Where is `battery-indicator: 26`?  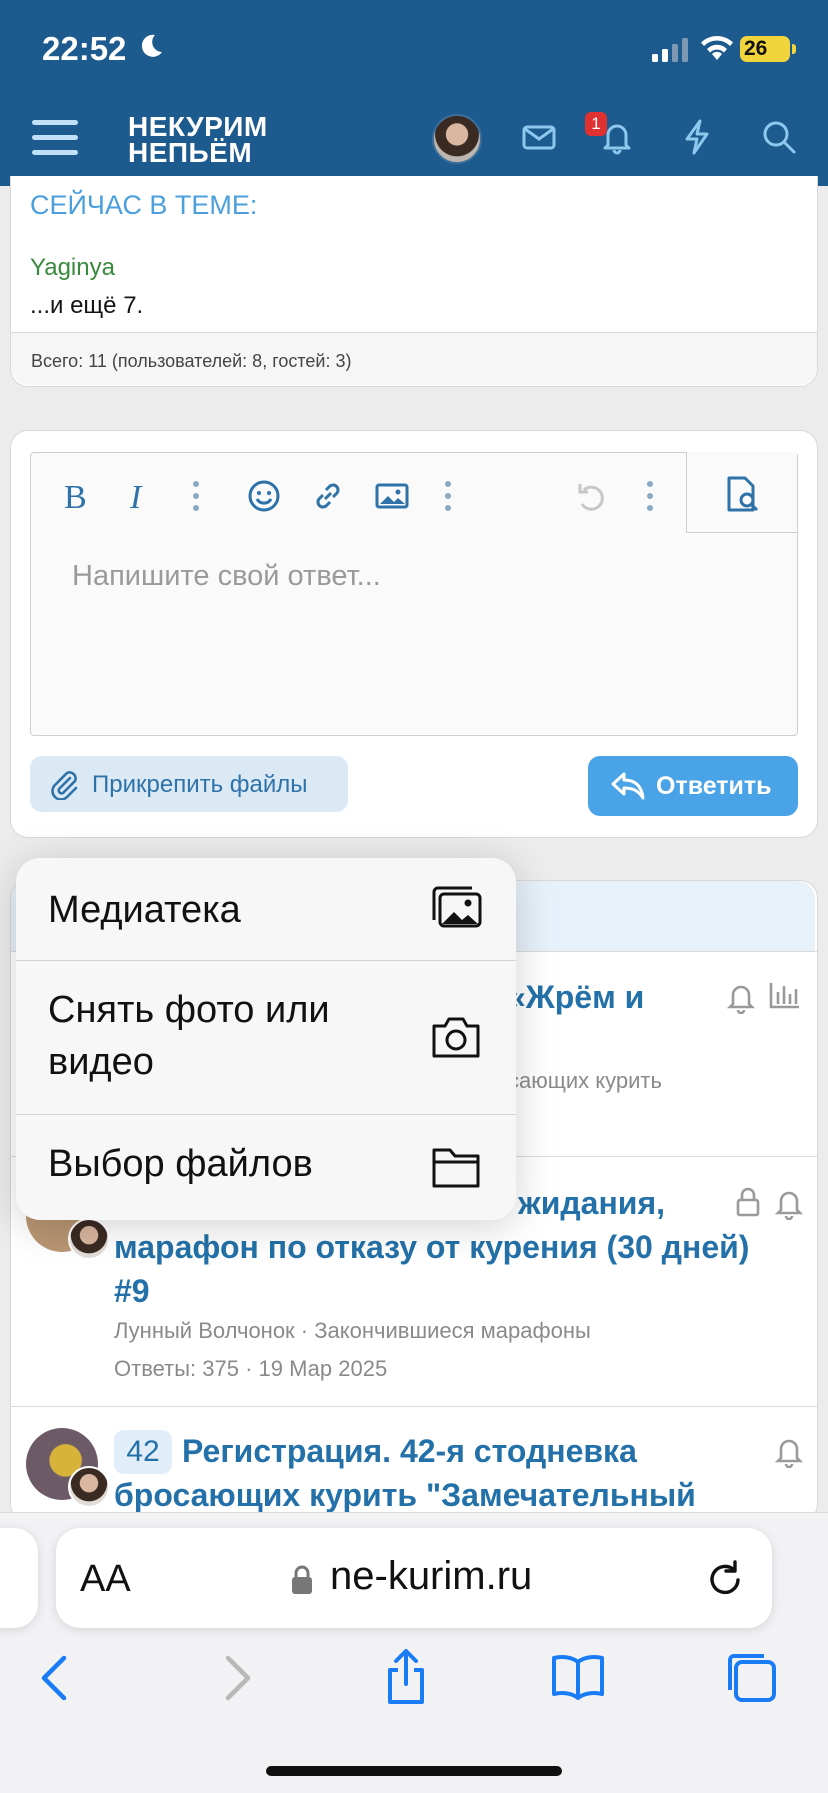 battery-indicator: 26 is located at coordinates (765, 49).